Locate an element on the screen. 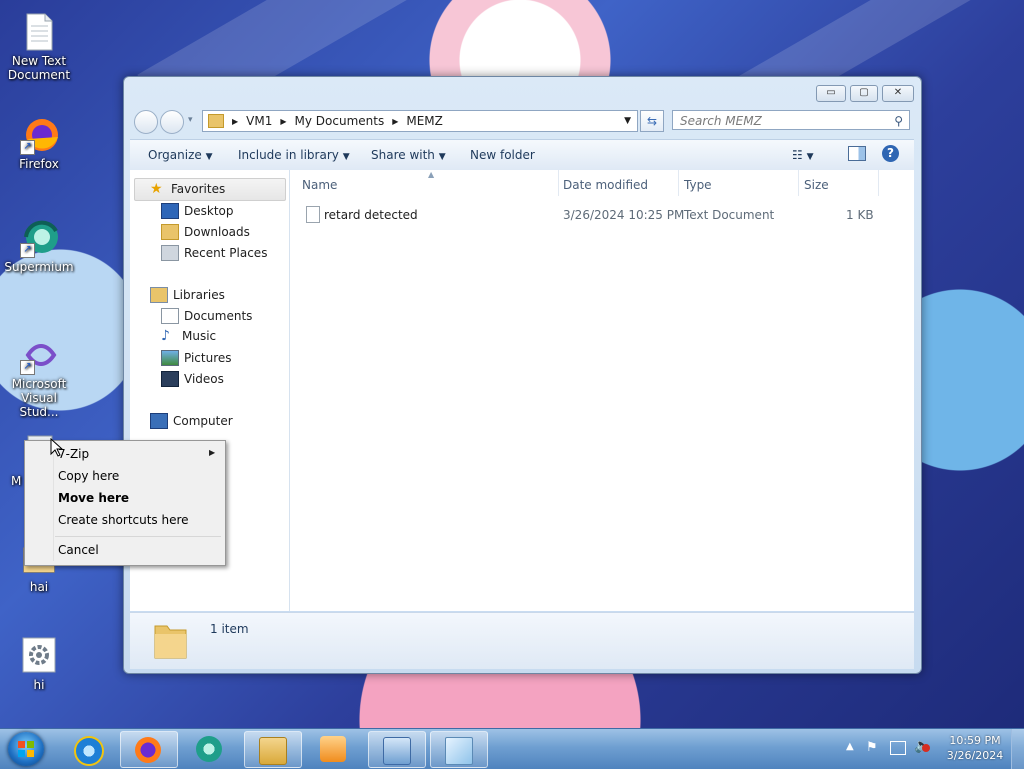 This screenshot has width=1024, height=769. music-icon: ♪ is located at coordinates (165, 336).